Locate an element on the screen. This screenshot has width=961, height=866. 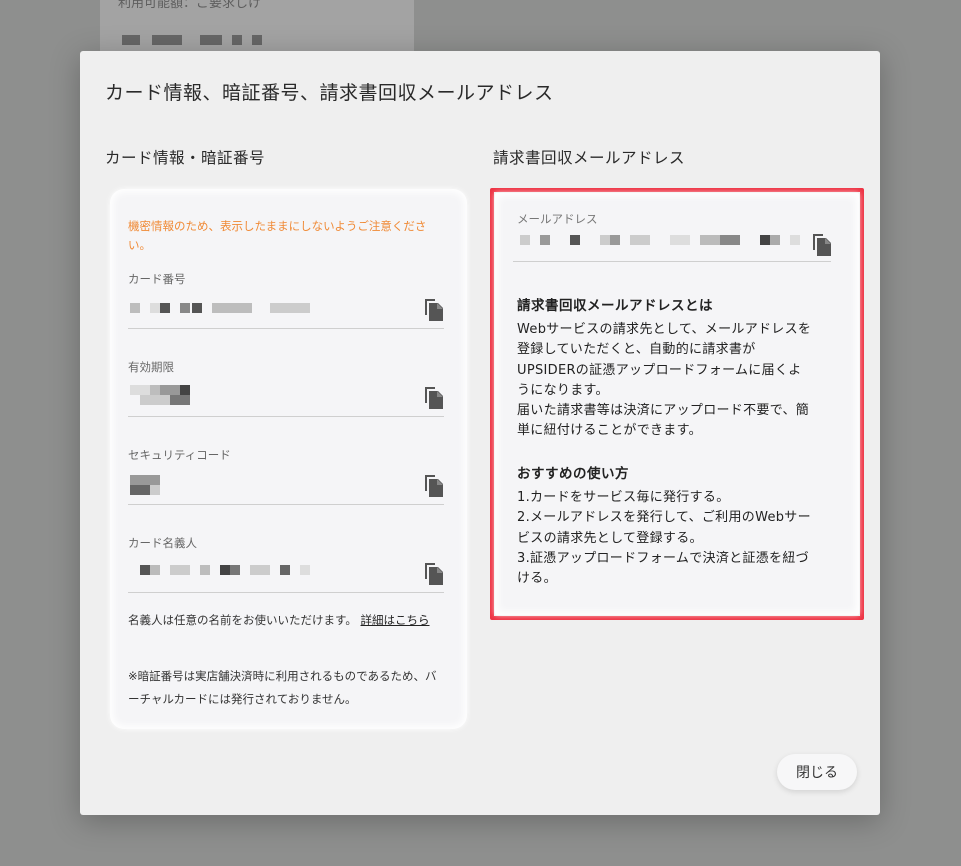
card-number-label: カード番号 is located at coordinates (157, 279).